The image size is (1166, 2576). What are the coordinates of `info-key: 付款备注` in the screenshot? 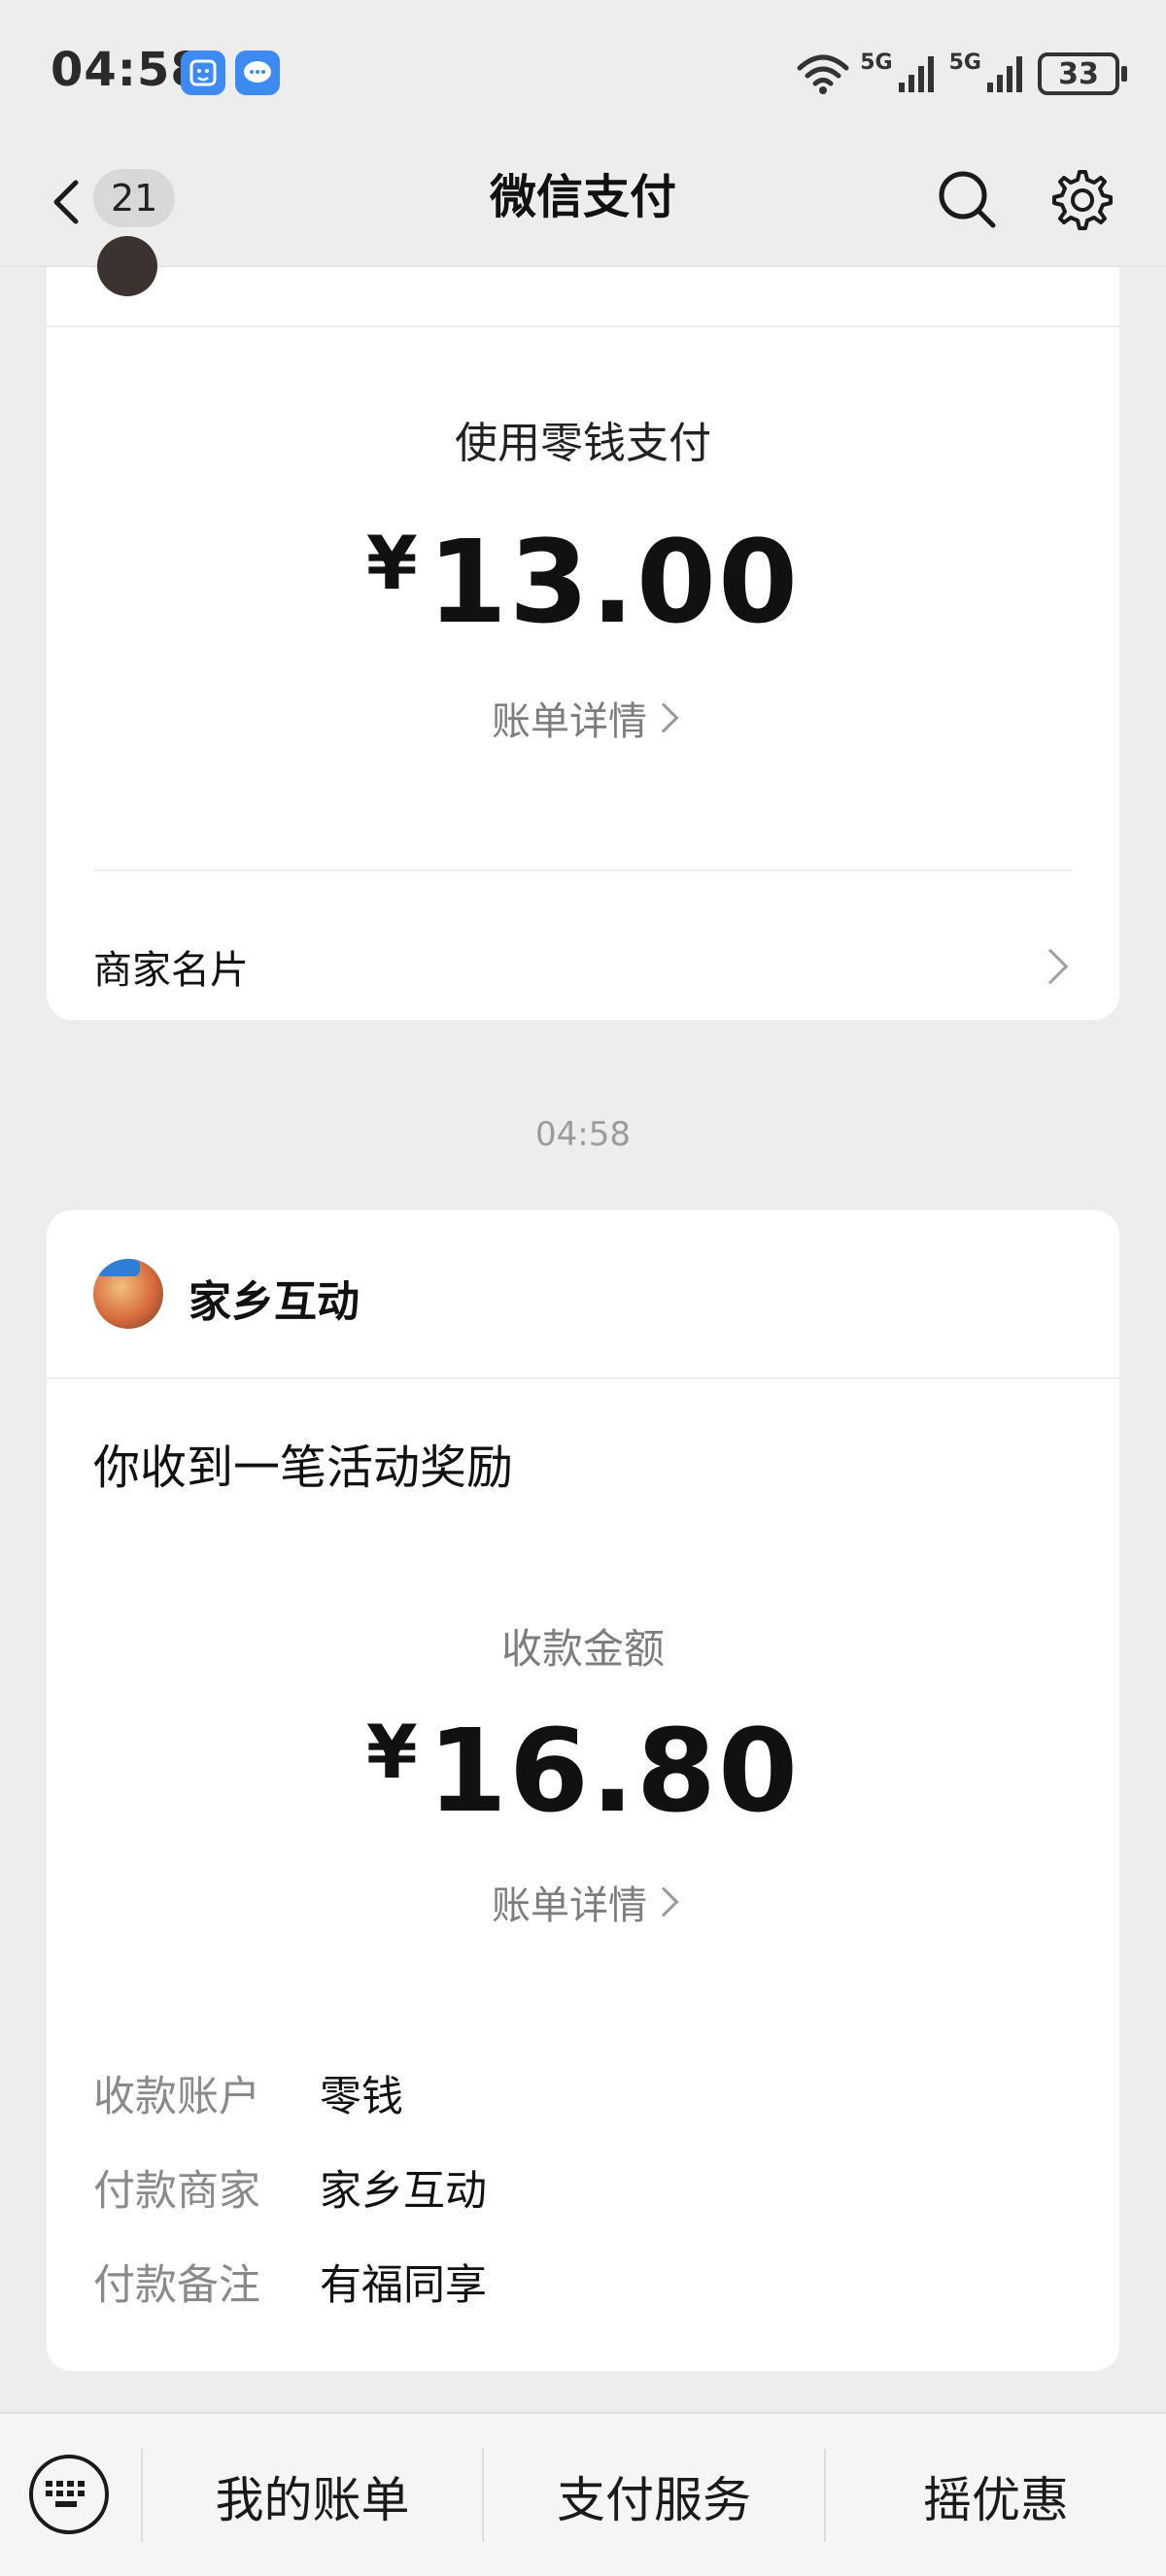 It's located at (176, 2285).